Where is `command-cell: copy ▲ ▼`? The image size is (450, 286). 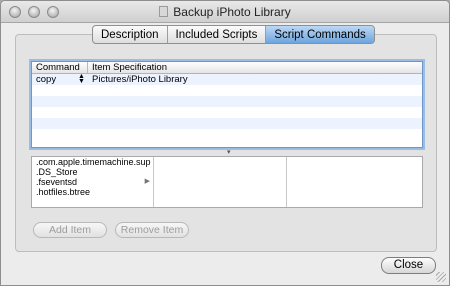
command-cell: copy ▲ ▼ is located at coordinates (60, 79).